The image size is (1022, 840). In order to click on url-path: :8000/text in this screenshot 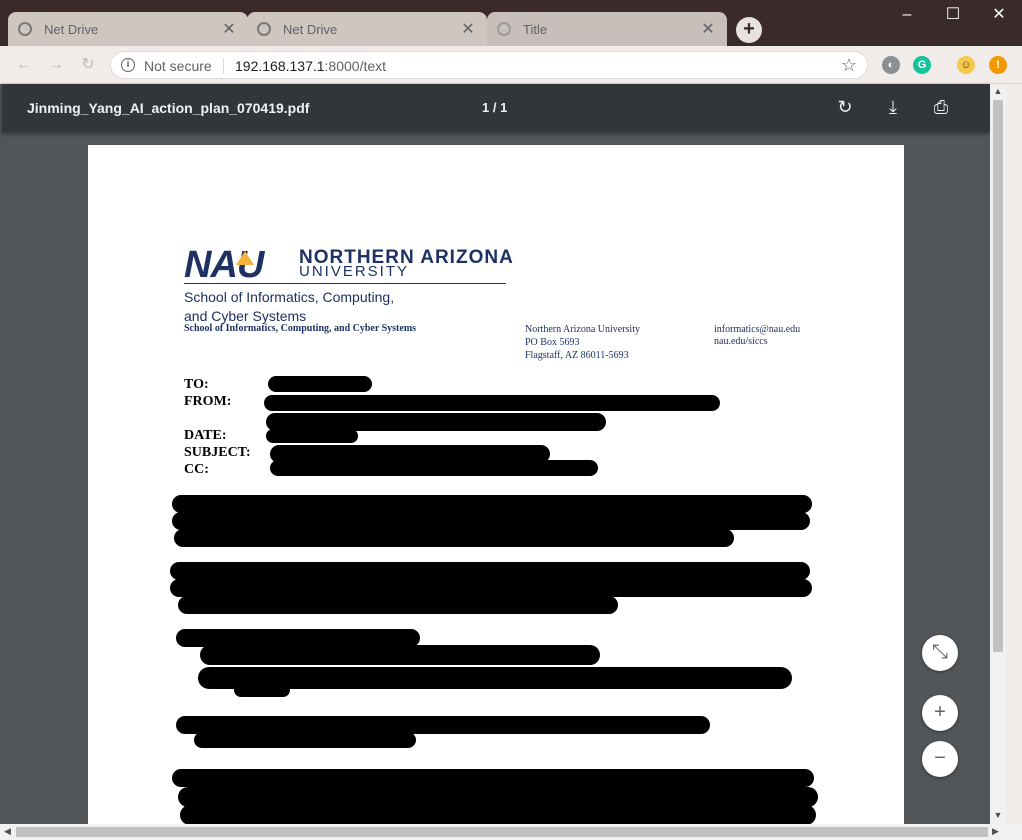, I will do `click(355, 66)`.